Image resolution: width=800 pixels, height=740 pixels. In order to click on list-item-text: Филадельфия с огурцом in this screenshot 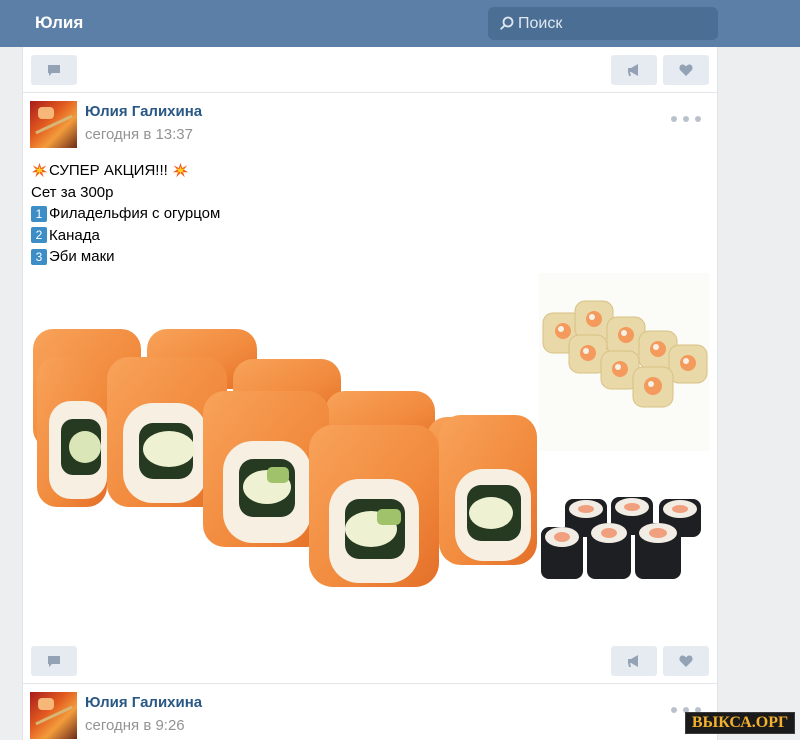, I will do `click(135, 214)`.